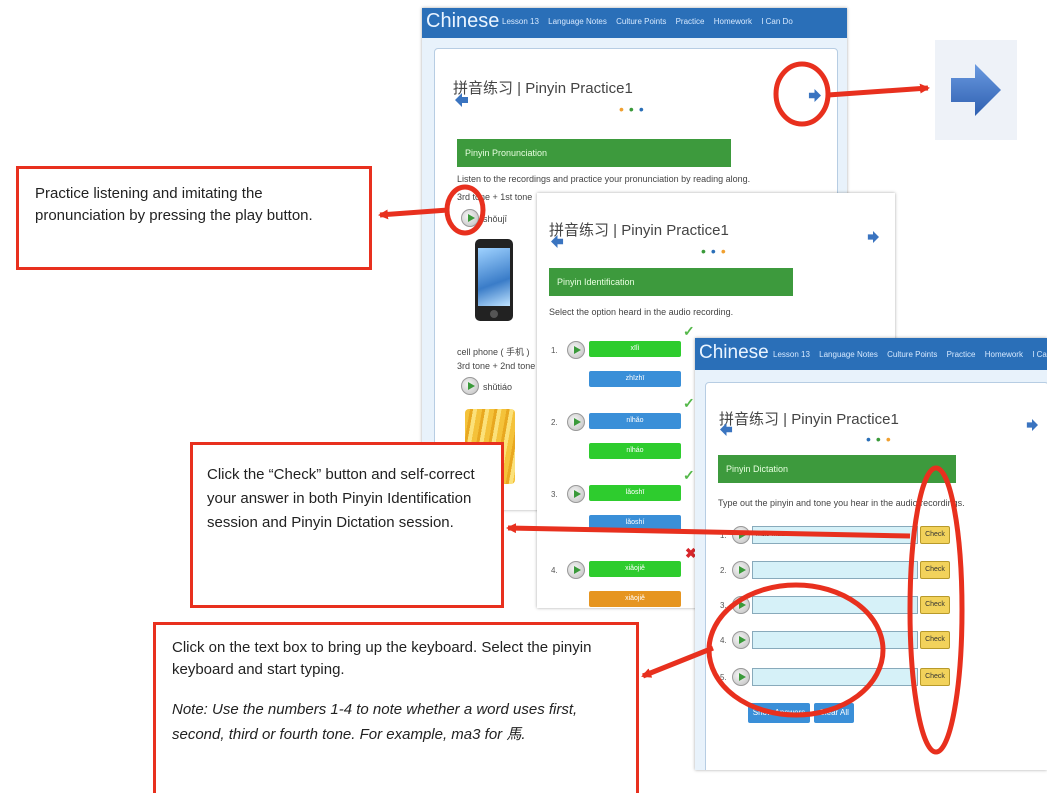 This screenshot has height=793, width=1047. Describe the element at coordinates (708, 531) in the screenshot. I see `arrow-check` at that location.